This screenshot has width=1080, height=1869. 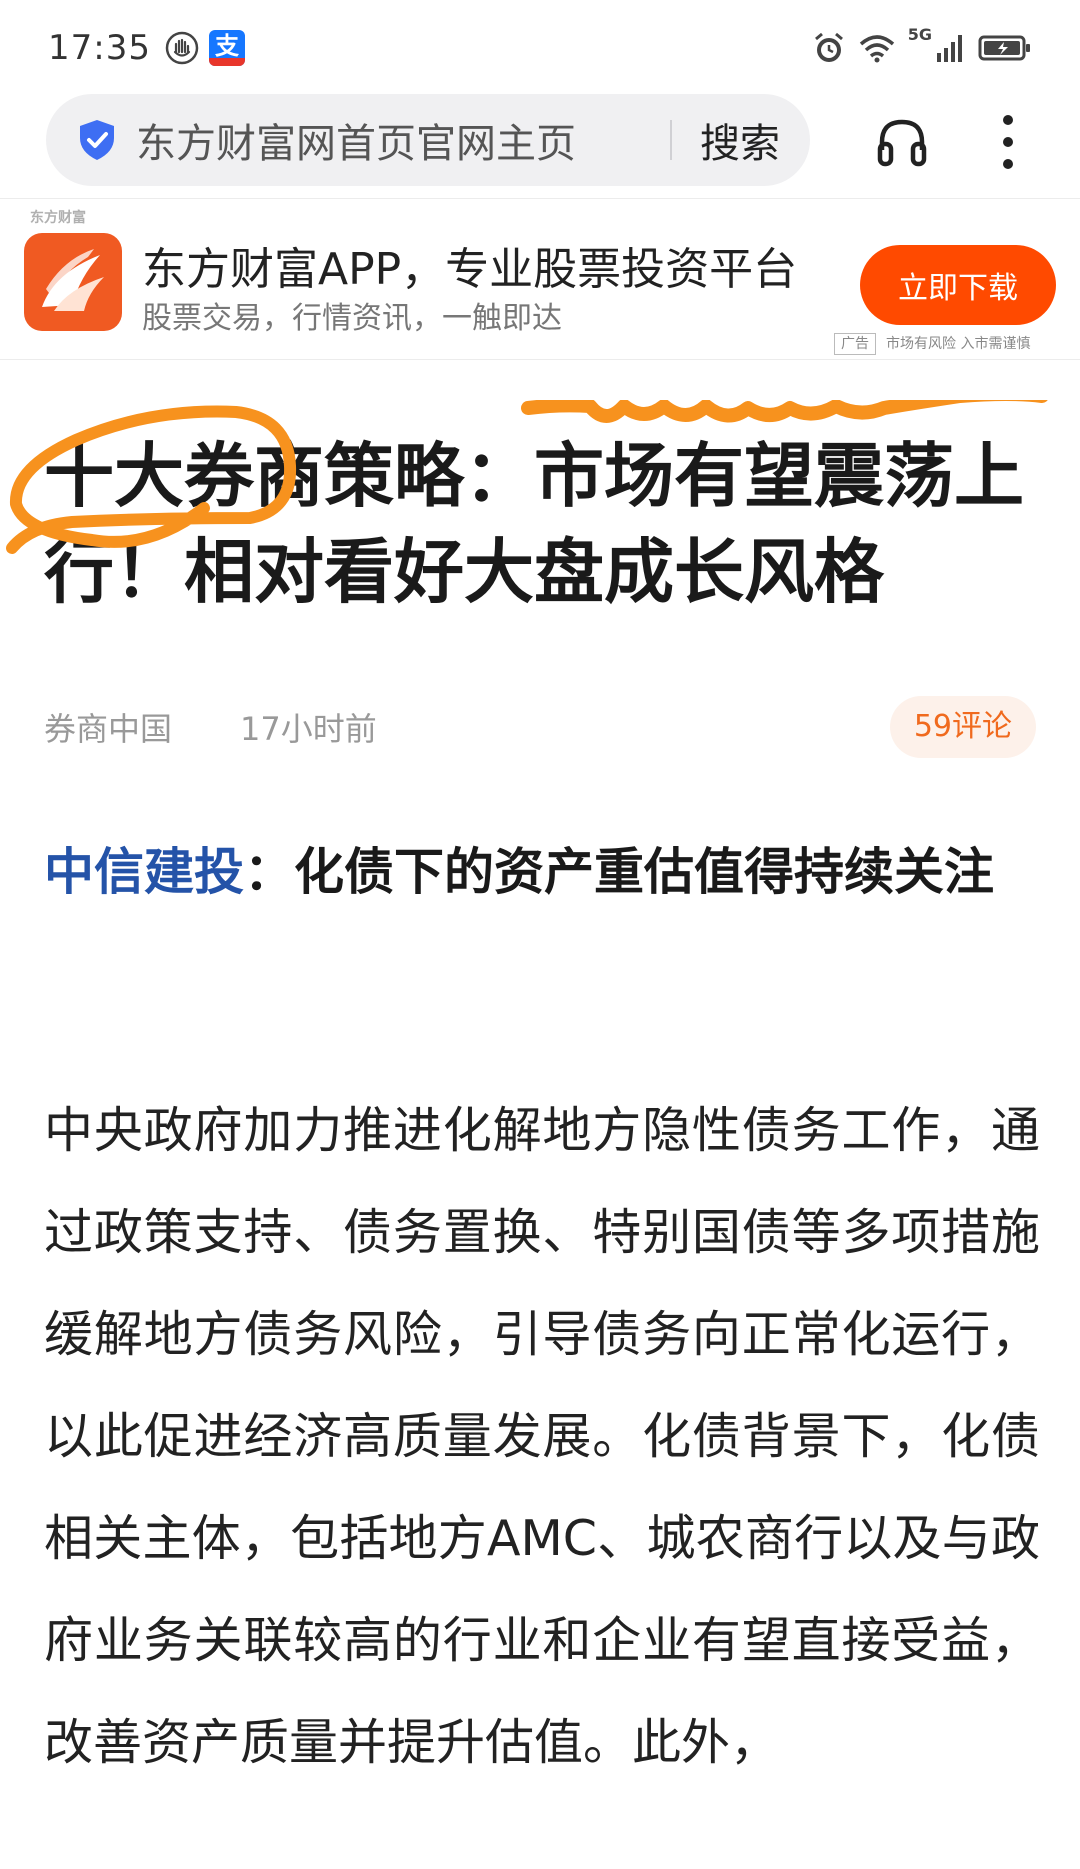 I want to click on article-meta: 券商中国 17小时前 59评论, so click(x=540, y=731).